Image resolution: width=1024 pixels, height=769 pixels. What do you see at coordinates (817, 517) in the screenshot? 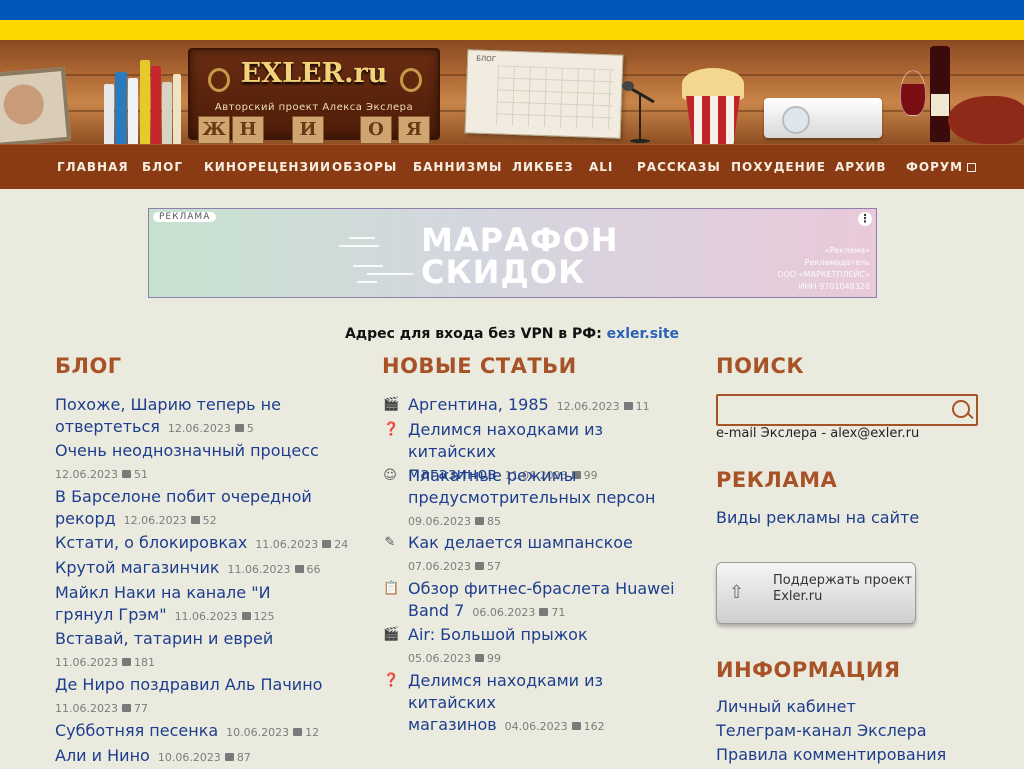
I see `ad-types-link: Виды рекламы на сайте` at bounding box center [817, 517].